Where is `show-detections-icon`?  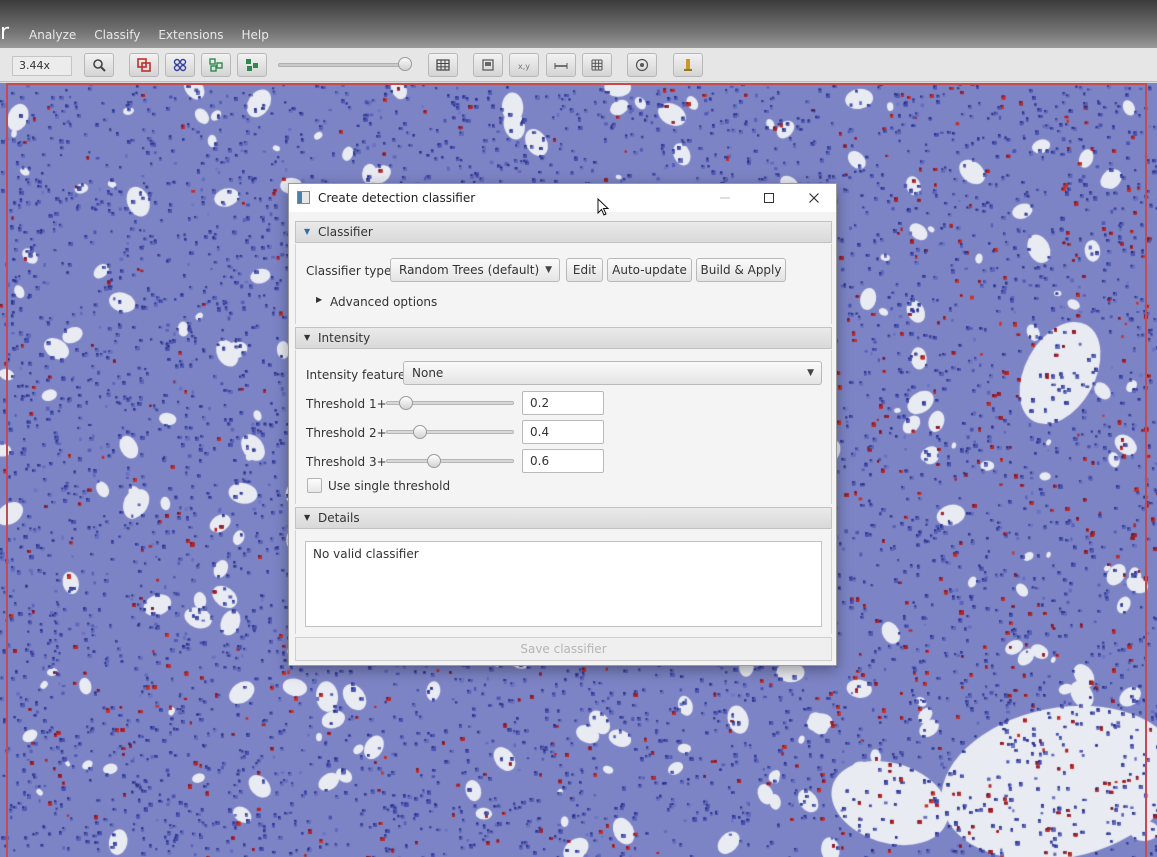 show-detections-icon is located at coordinates (216, 65).